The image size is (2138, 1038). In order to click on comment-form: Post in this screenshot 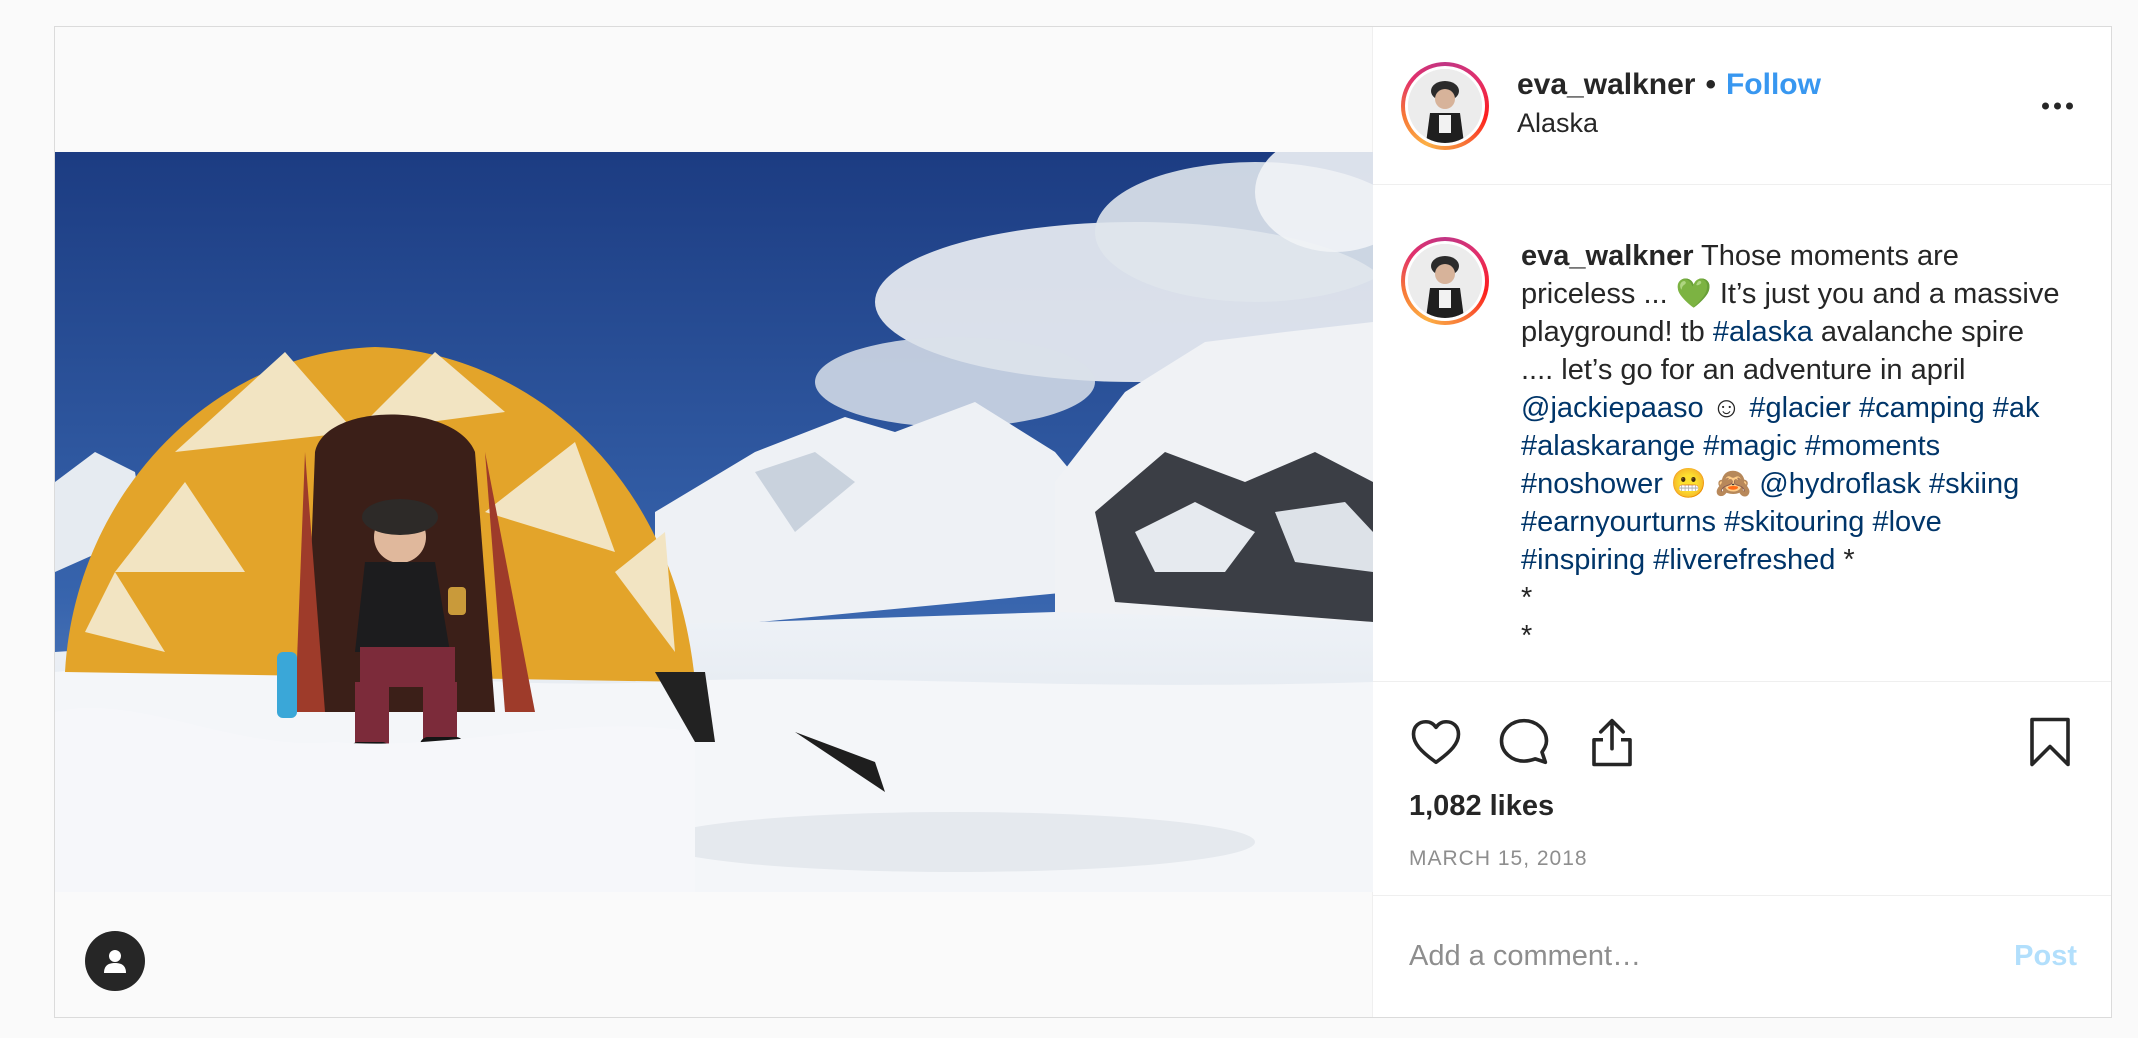, I will do `click(1742, 956)`.